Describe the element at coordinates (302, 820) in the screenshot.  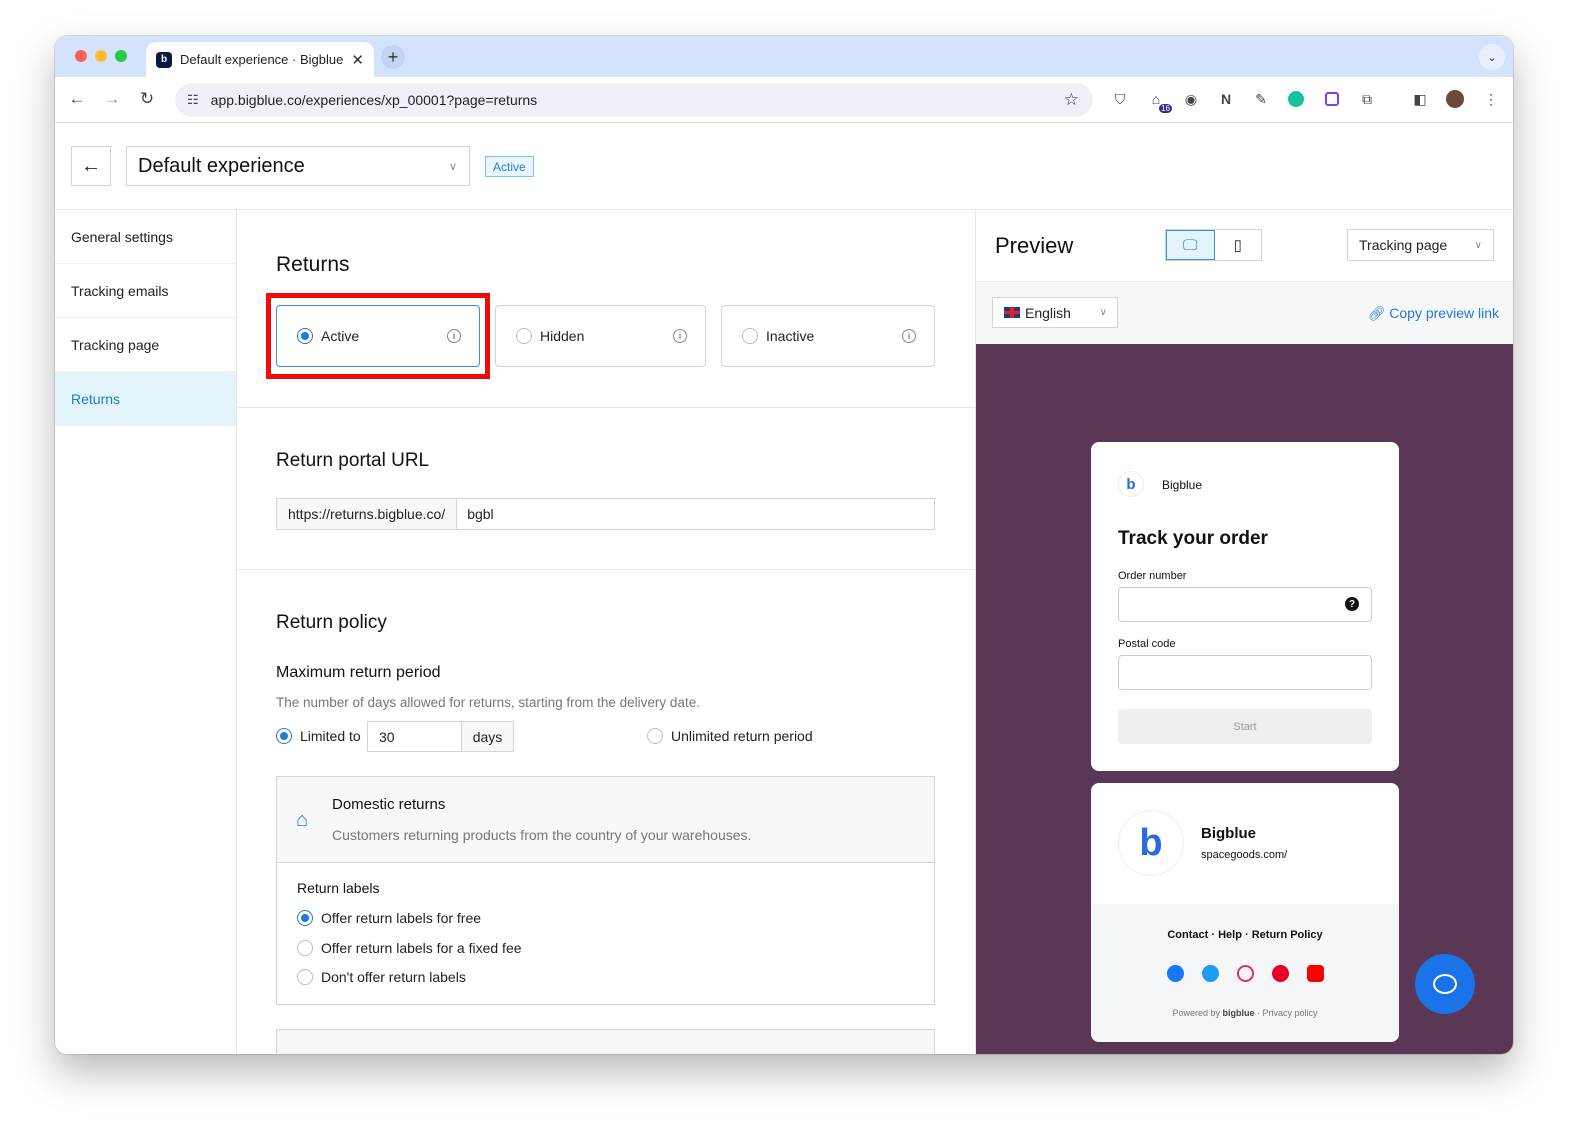
I see `home-icon: ⌂` at that location.